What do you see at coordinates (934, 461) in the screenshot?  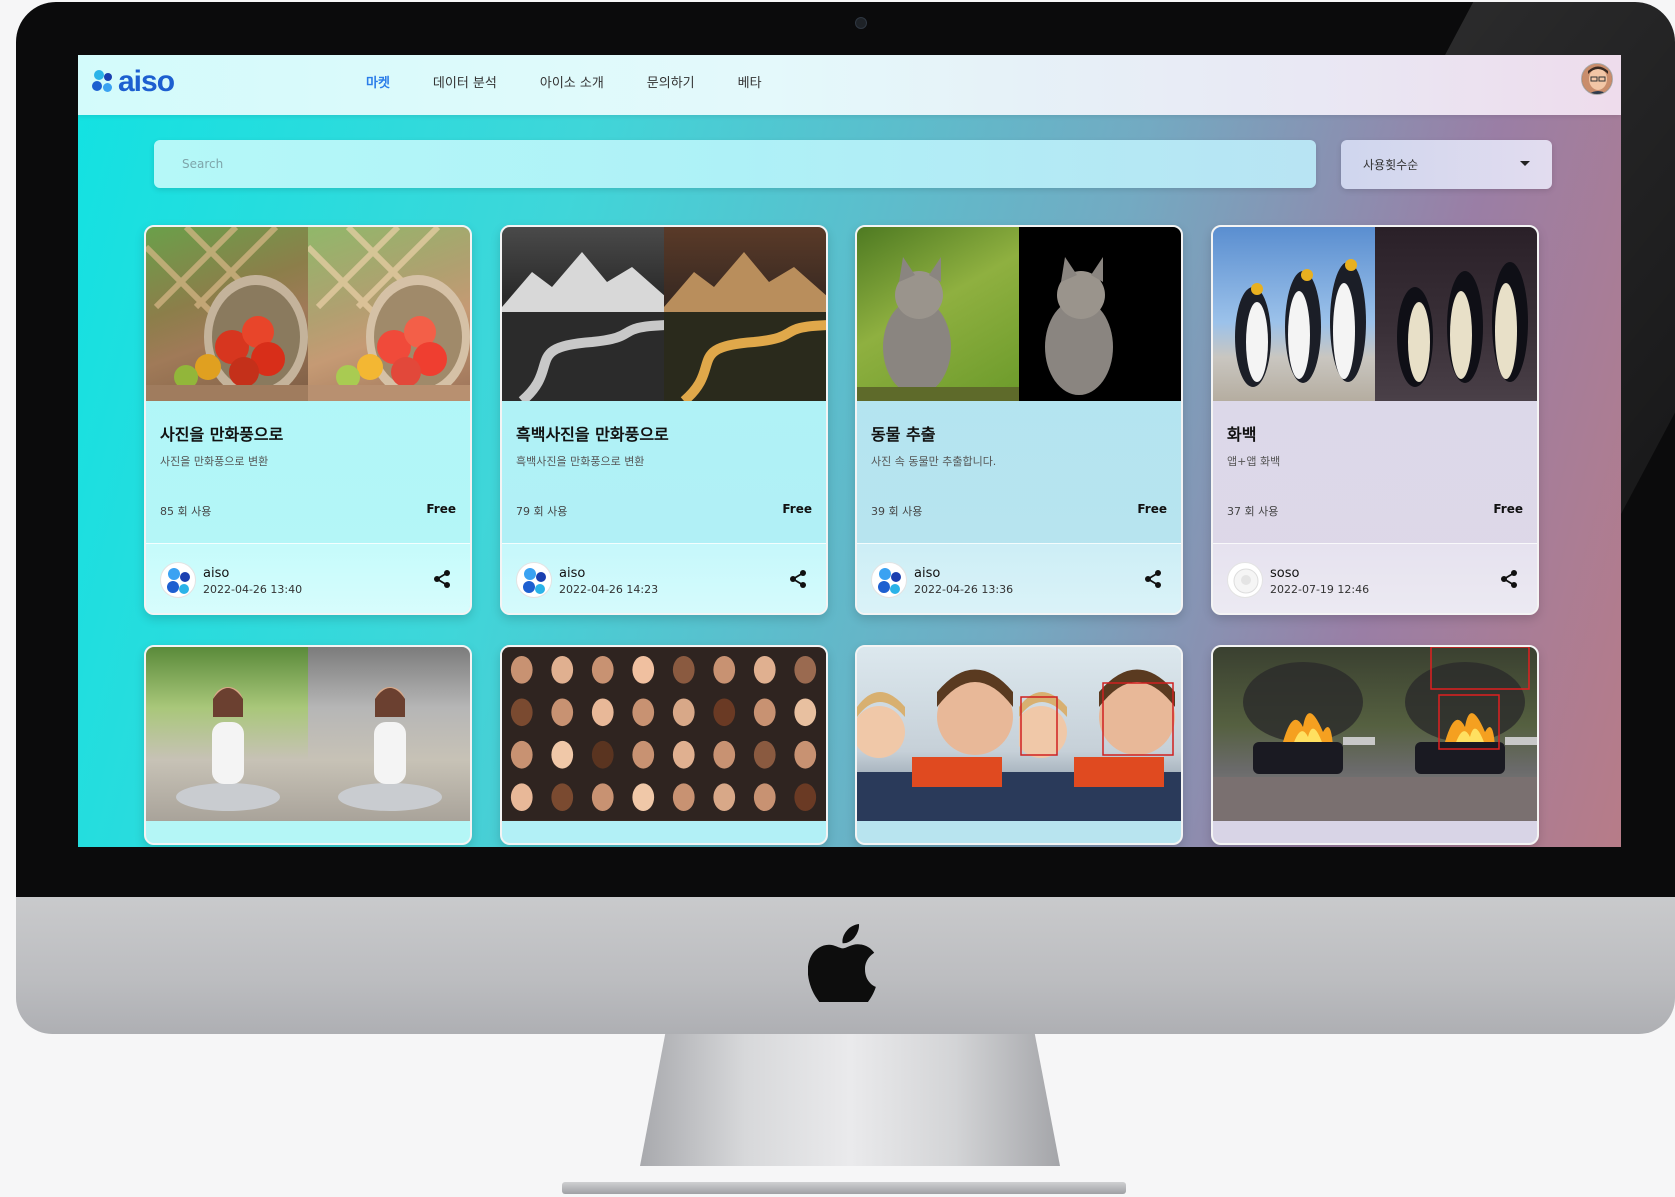 I see `card-description: 사진 속 동물만 추출합니다.` at bounding box center [934, 461].